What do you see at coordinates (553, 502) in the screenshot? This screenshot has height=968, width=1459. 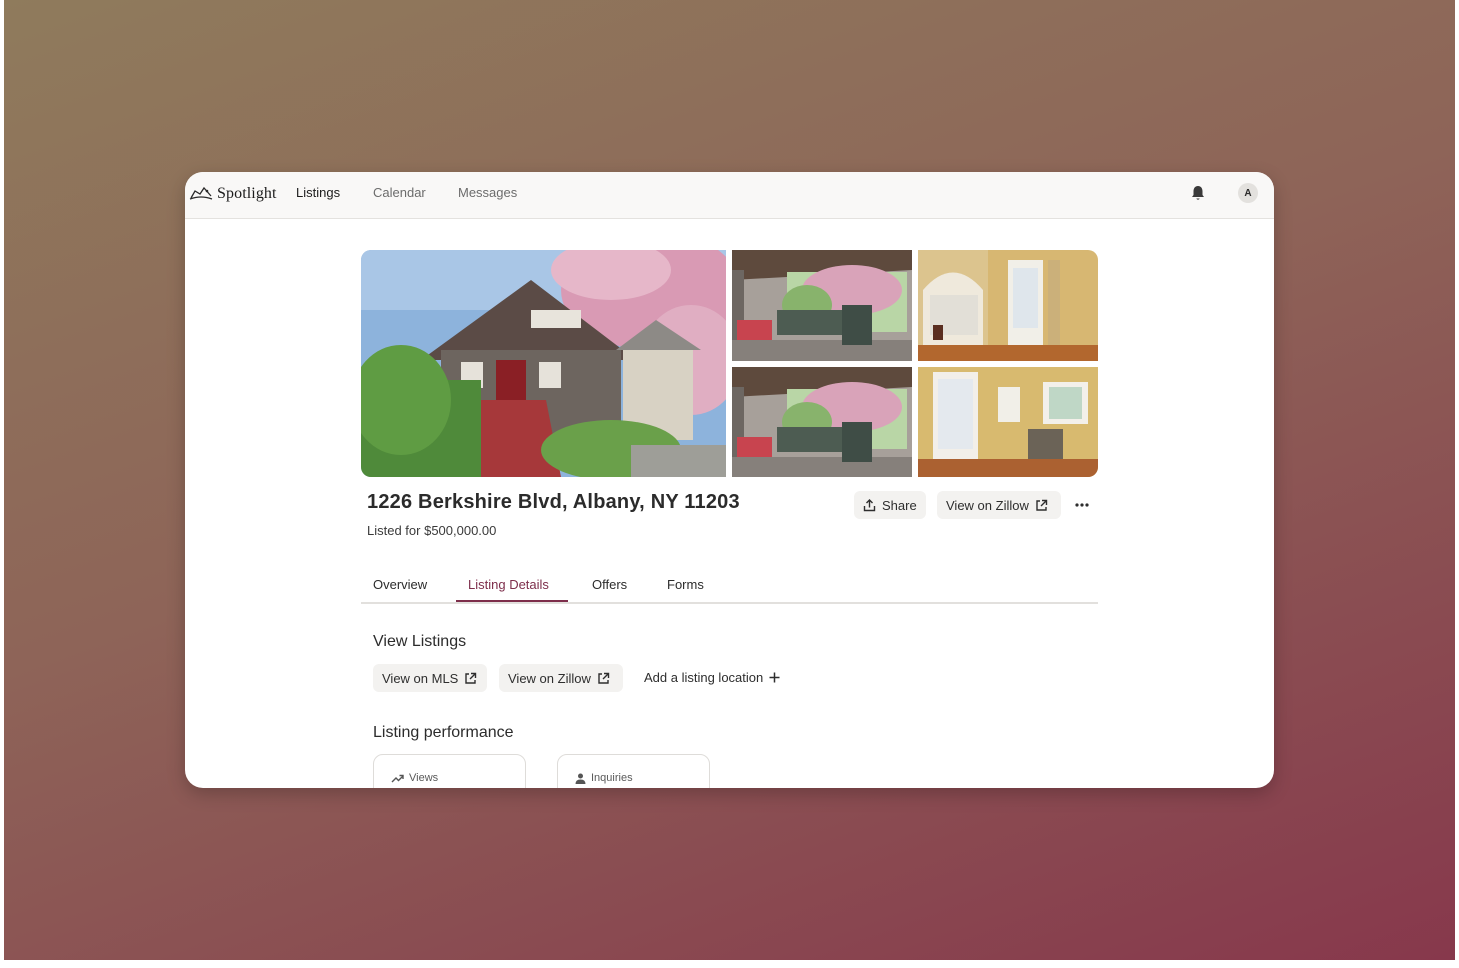 I see `listing-address: 1226 Berkshire Blvd, Albany, NY 11203` at bounding box center [553, 502].